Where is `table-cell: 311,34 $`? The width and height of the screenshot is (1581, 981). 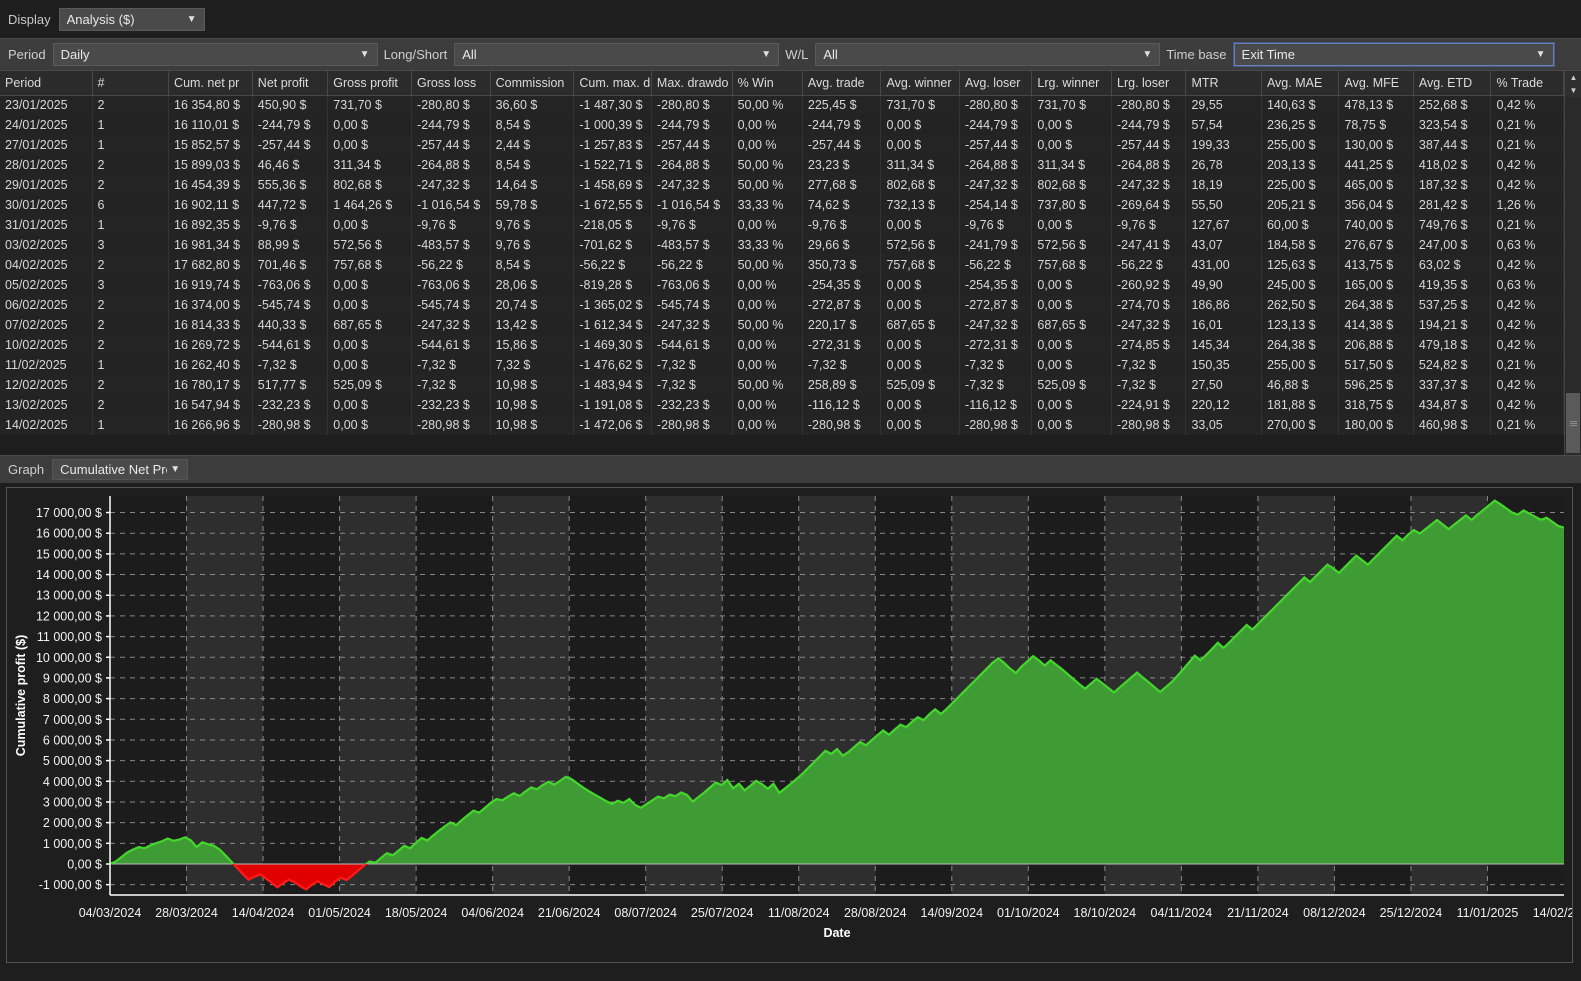
table-cell: 311,34 $ is located at coordinates (1072, 165).